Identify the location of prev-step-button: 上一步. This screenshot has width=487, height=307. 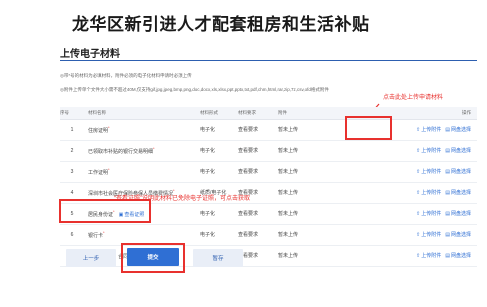
(91, 258).